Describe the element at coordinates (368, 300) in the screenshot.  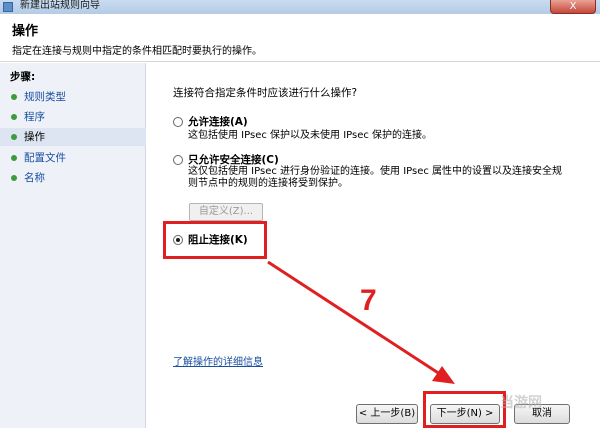
I see `annotation-step-number: 7` at that location.